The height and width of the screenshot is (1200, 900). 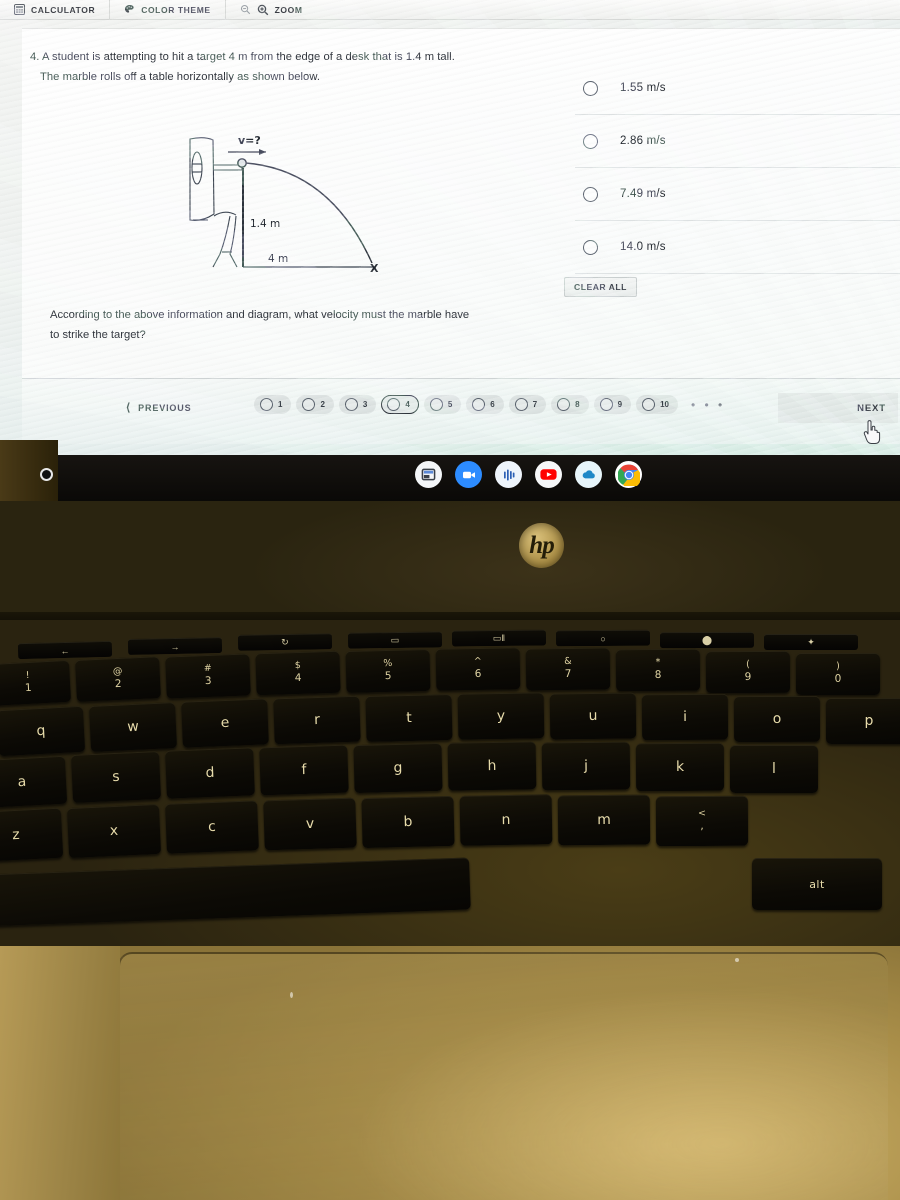 I want to click on key-0: ) 0, so click(x=838, y=674).